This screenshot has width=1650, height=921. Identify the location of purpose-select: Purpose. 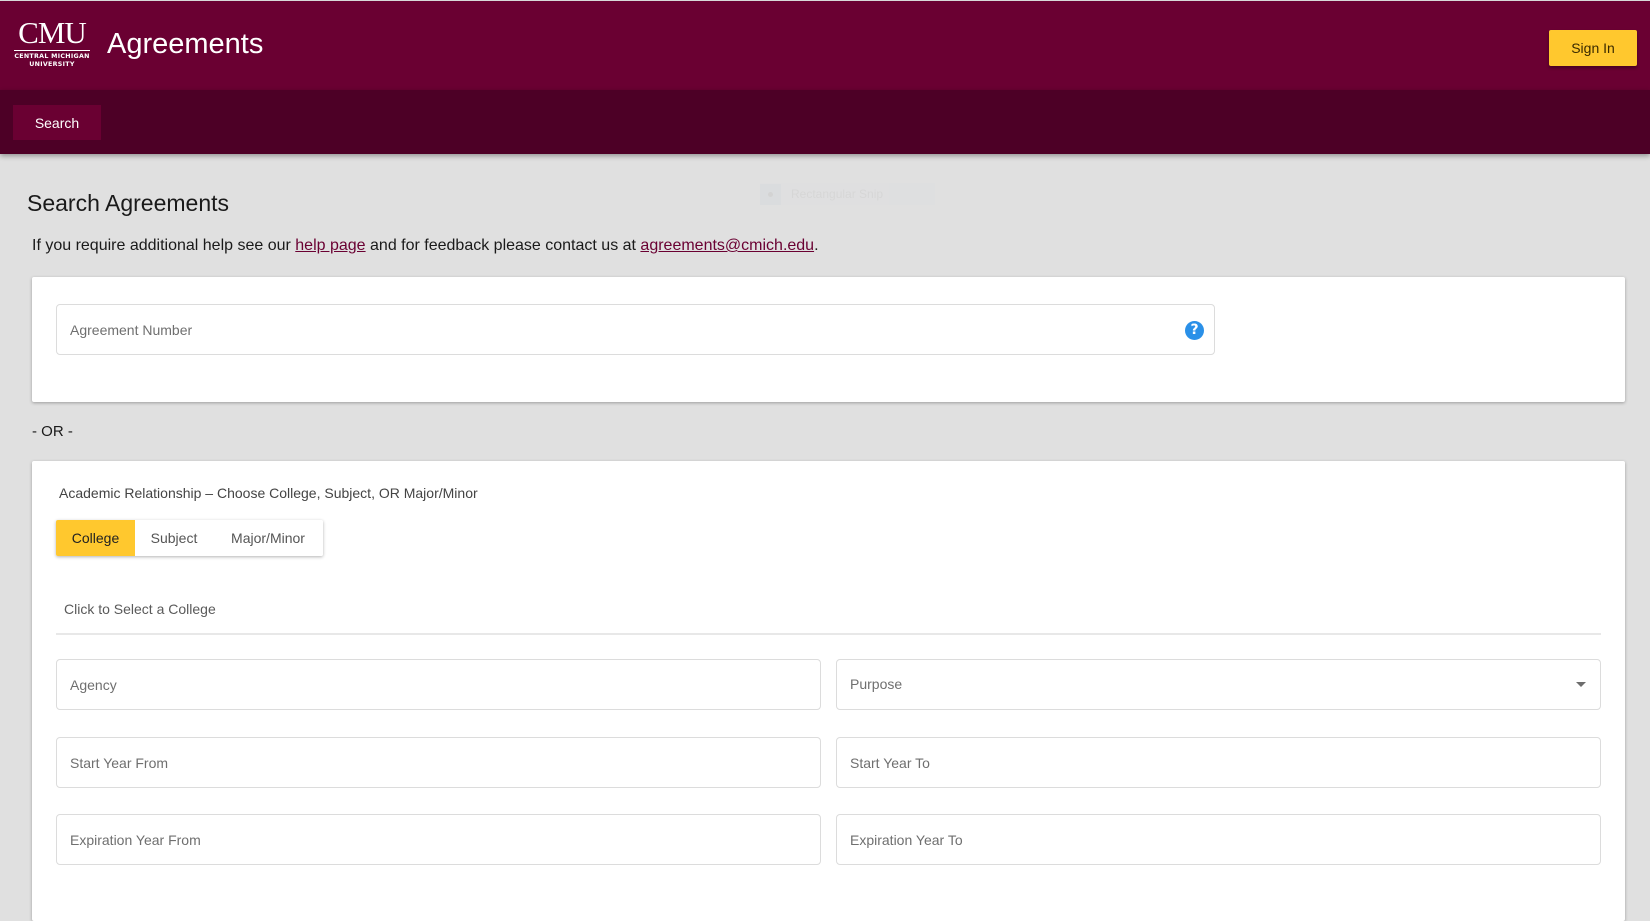
(1218, 684).